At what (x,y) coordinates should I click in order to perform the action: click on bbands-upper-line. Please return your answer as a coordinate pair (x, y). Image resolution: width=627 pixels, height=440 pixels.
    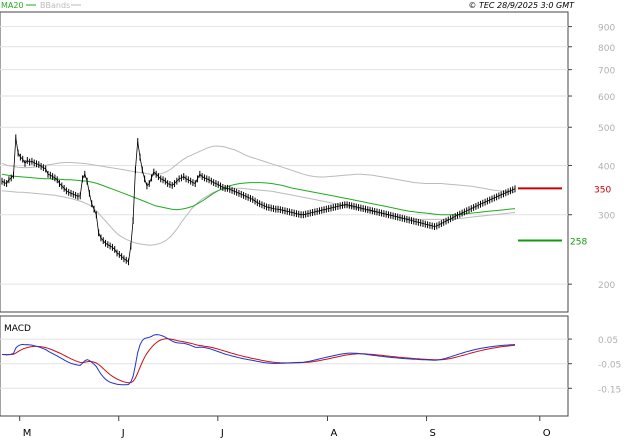
    Looking at the image, I should click on (258, 169).